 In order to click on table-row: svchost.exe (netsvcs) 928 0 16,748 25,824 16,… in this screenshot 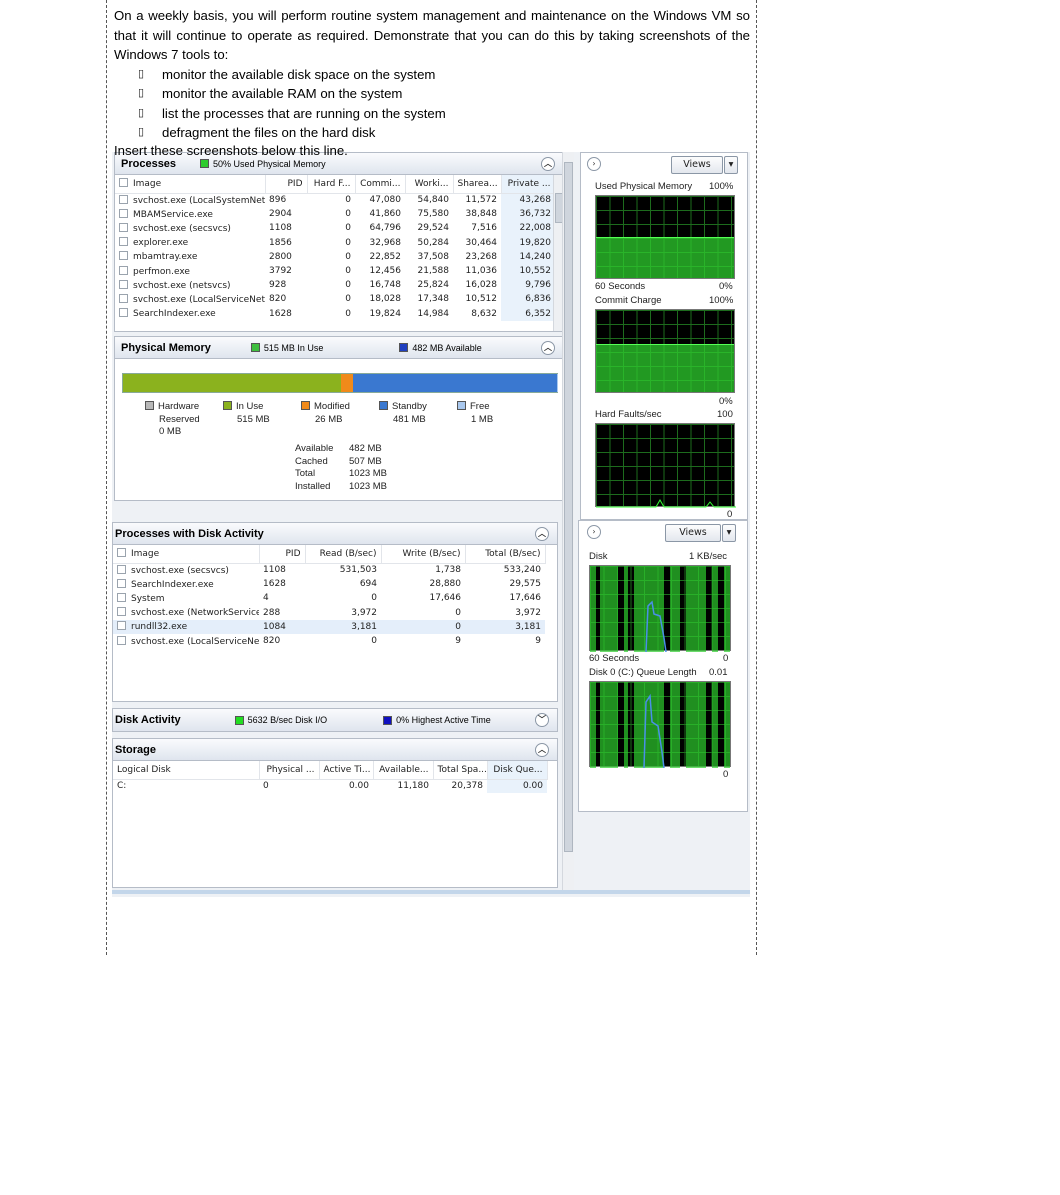, I will do `click(335, 285)`.